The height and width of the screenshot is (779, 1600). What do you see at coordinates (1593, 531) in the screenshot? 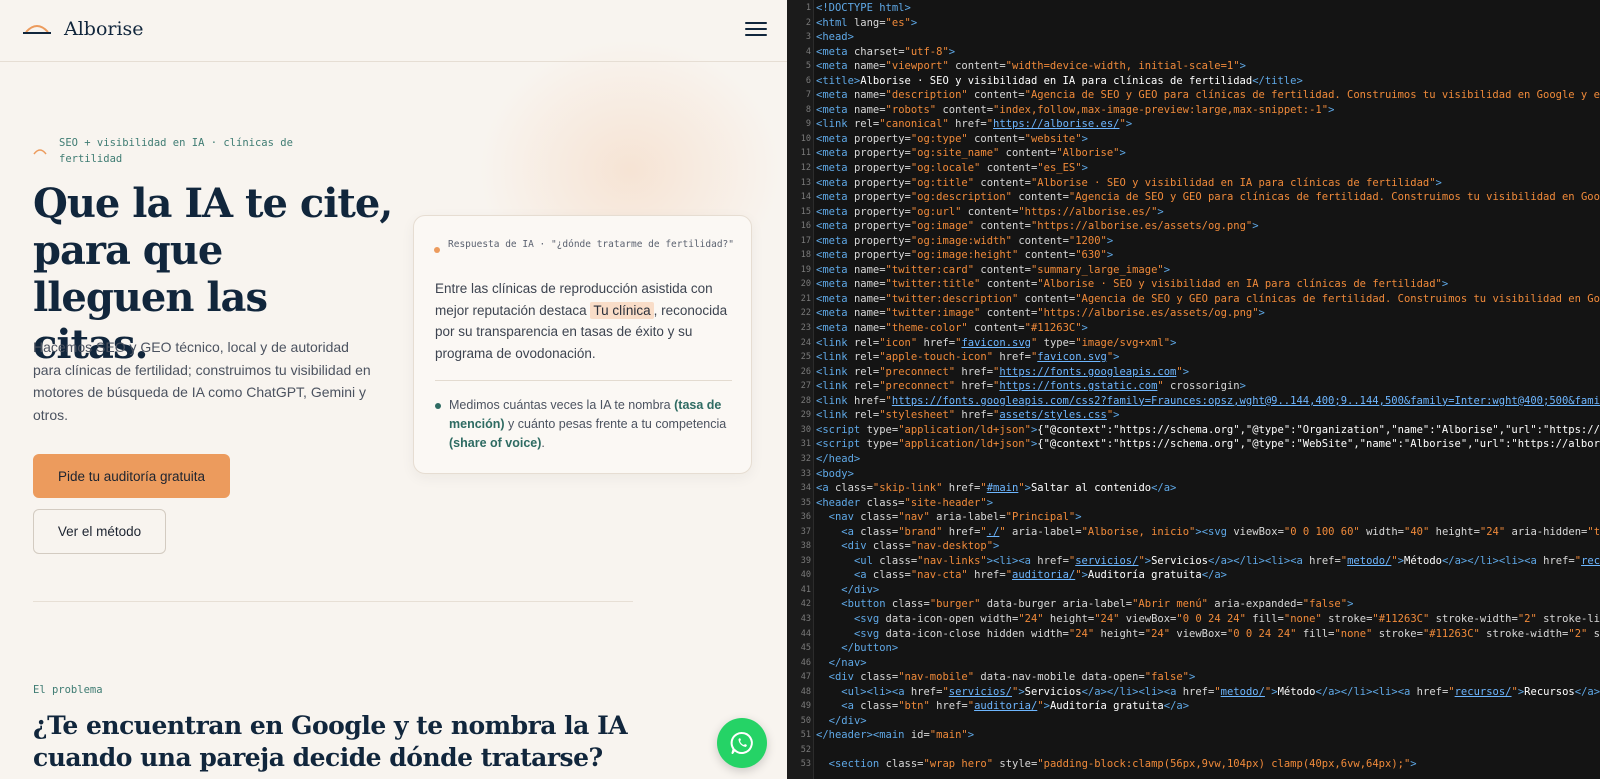
I see `code-token: "true"` at bounding box center [1593, 531].